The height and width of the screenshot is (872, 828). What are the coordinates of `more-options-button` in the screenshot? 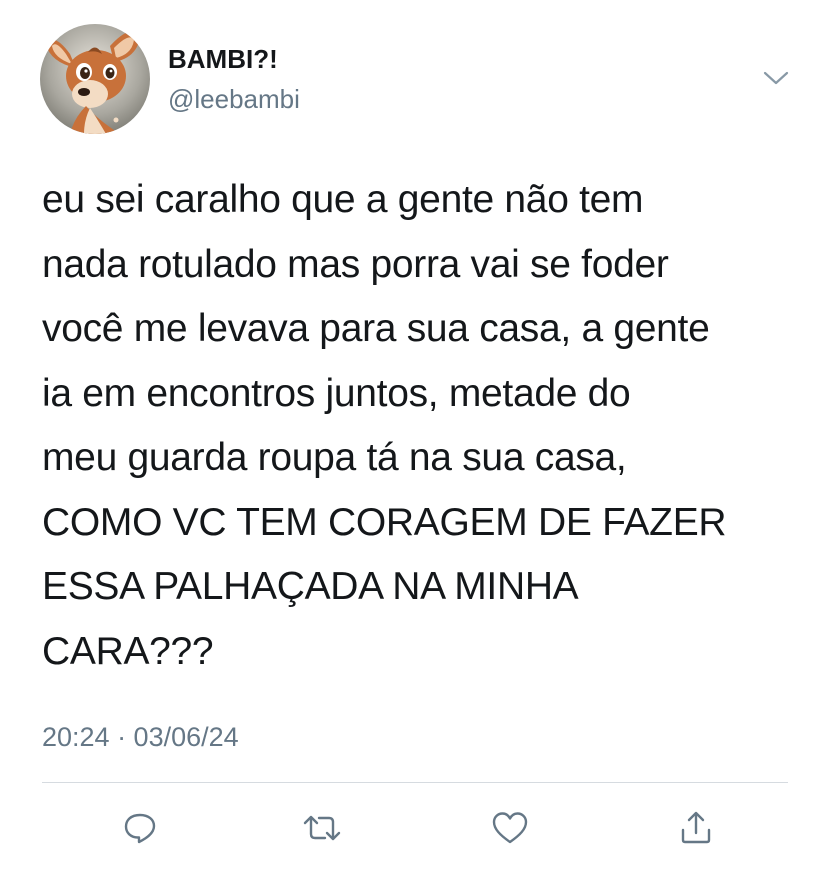 It's located at (776, 78).